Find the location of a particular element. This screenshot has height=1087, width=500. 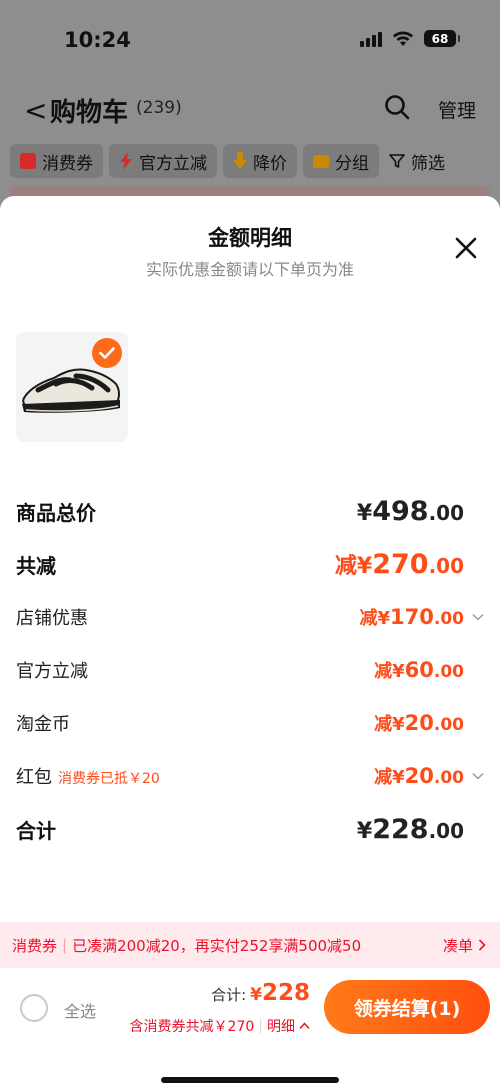

goods-total-value: ¥ 498 .00 is located at coordinates (410, 511).